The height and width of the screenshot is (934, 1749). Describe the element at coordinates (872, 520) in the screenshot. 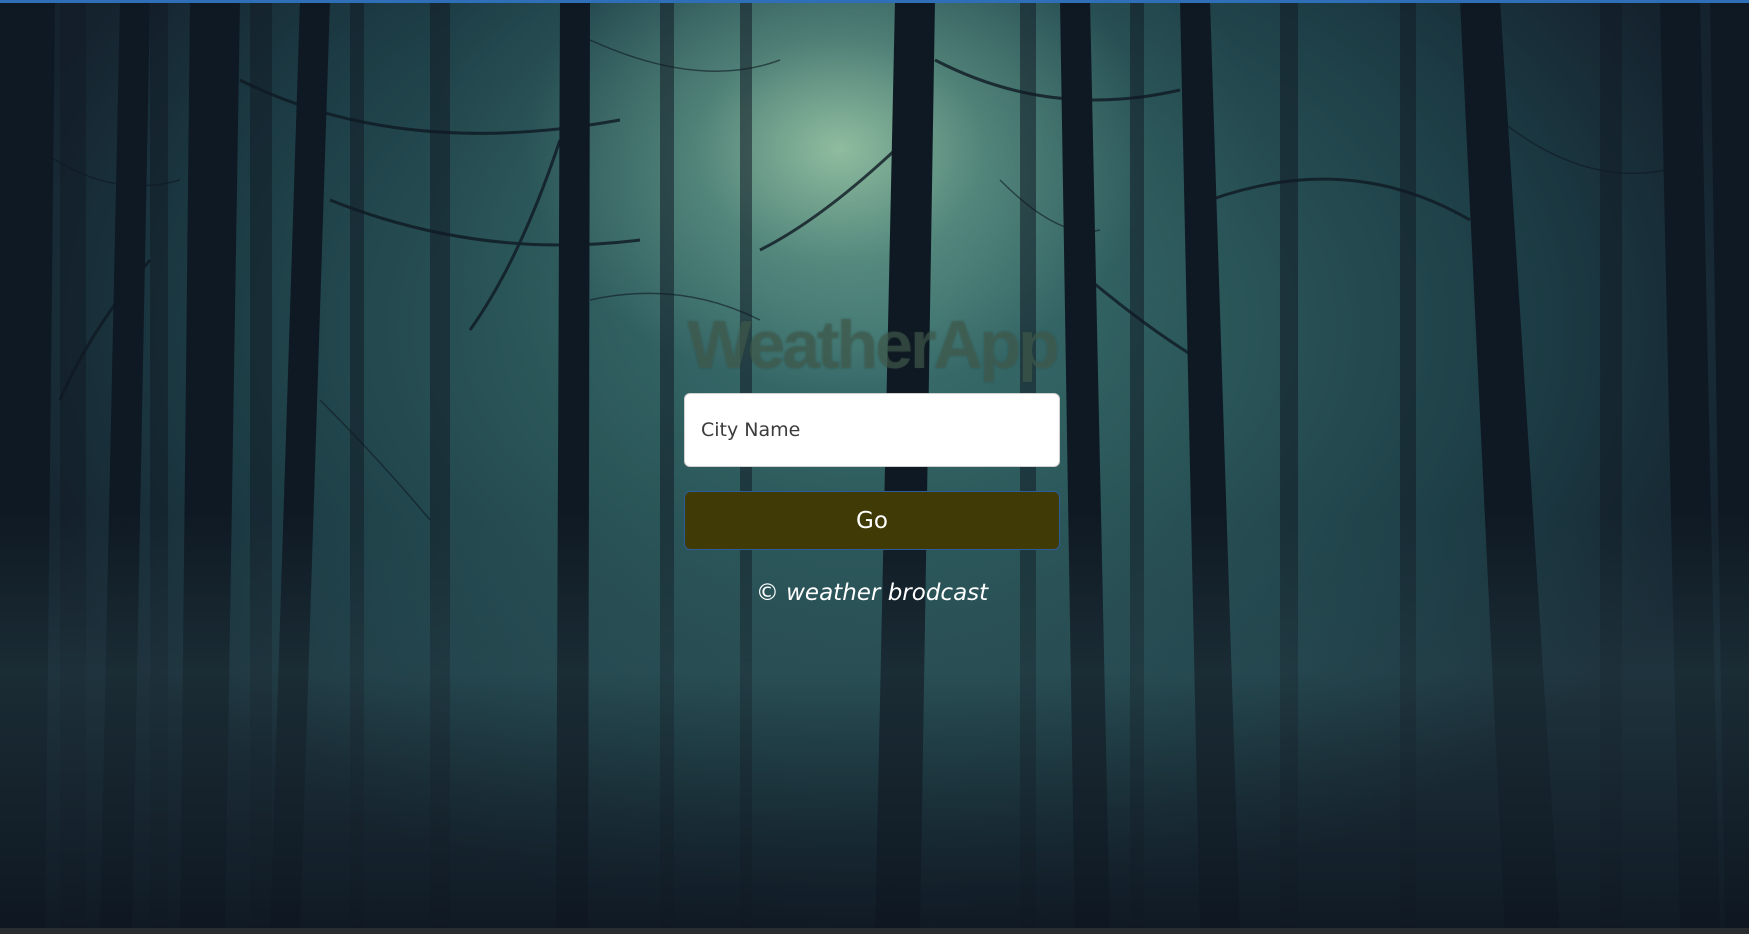

I see `go-button: Go` at that location.